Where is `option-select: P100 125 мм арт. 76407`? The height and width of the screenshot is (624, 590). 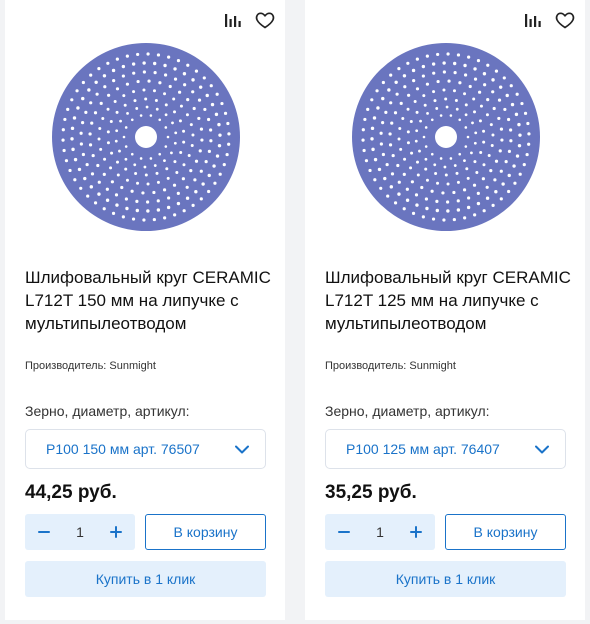 option-select: P100 125 мм арт. 76407 is located at coordinates (445, 449).